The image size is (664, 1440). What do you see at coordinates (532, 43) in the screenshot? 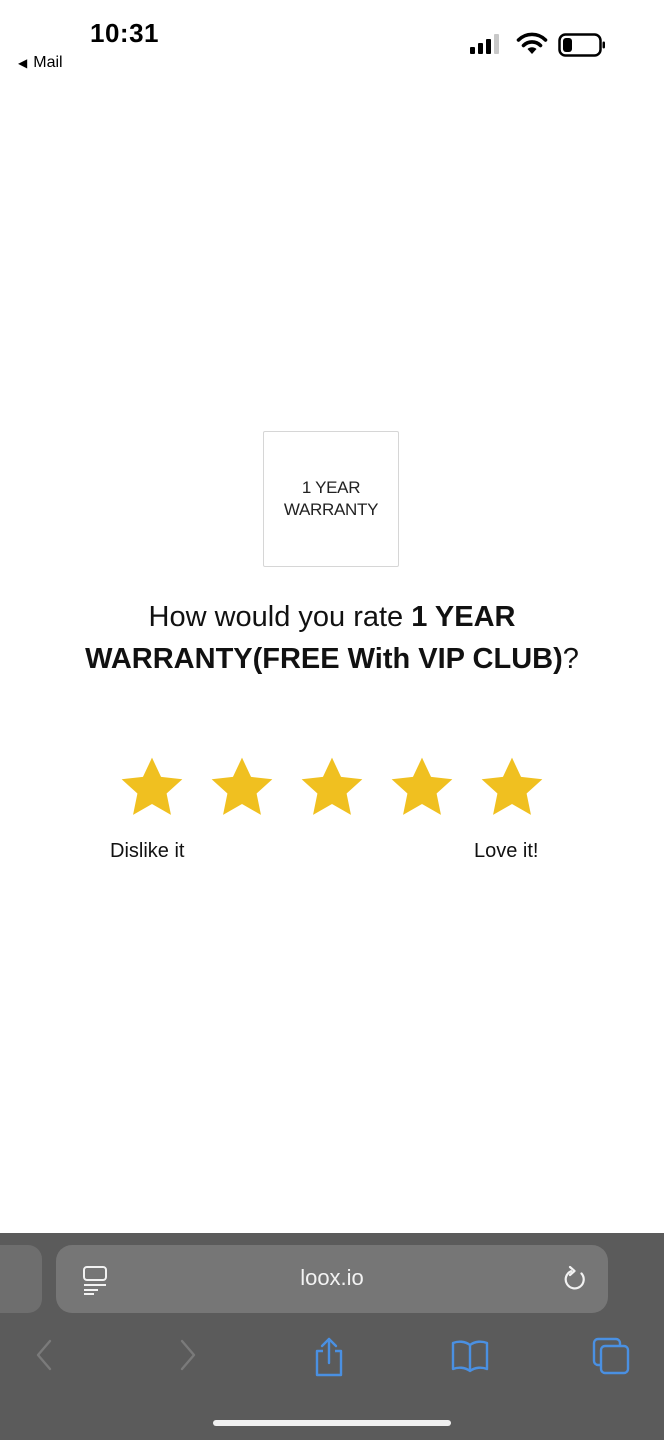
I see `wifi-icon` at bounding box center [532, 43].